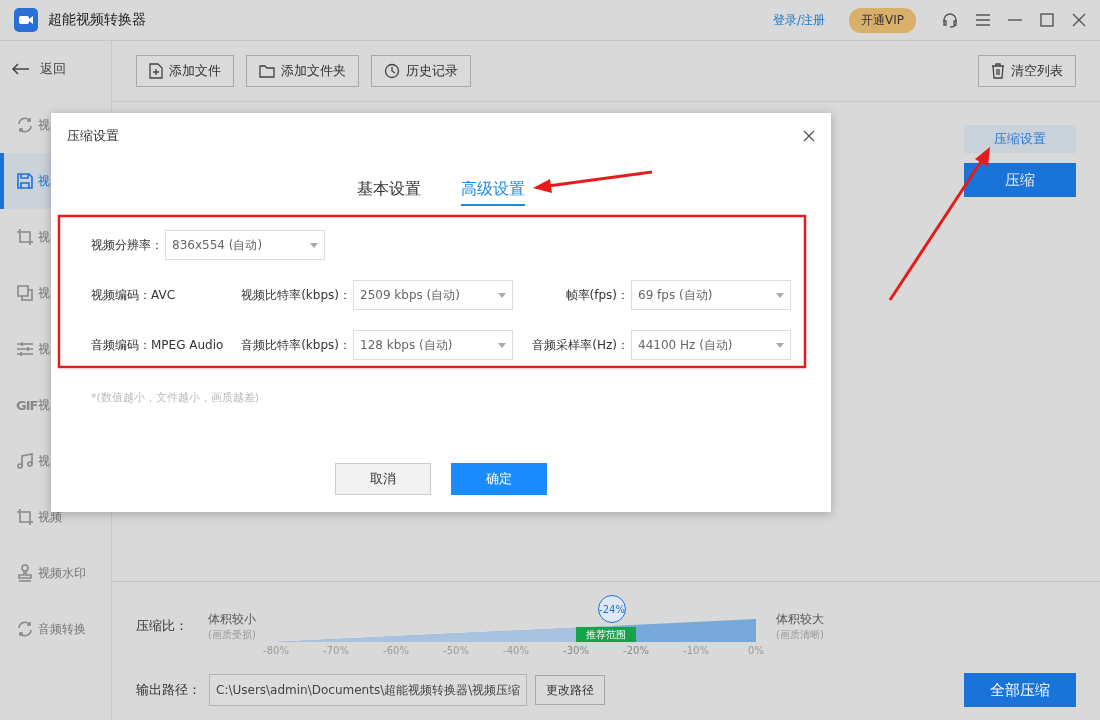 This screenshot has height=720, width=1100. Describe the element at coordinates (232, 619) in the screenshot. I see `smaller-size-label: 体积较小` at that location.